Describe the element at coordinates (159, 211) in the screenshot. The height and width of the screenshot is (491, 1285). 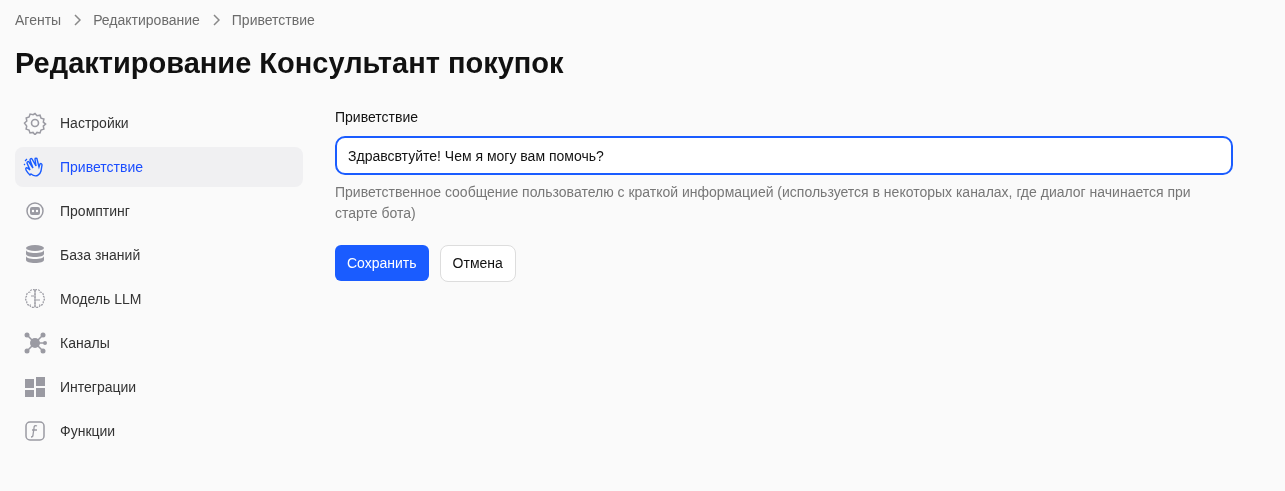
I see `sidebar-item: Промптинг` at that location.